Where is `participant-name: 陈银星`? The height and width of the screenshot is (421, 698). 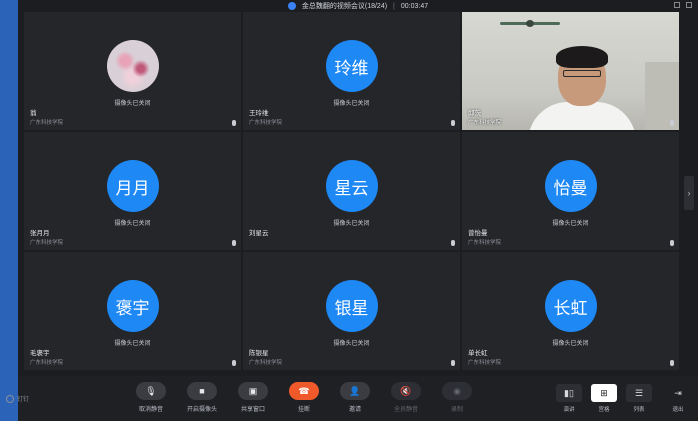
participant-name: 陈银星 is located at coordinates (259, 353).